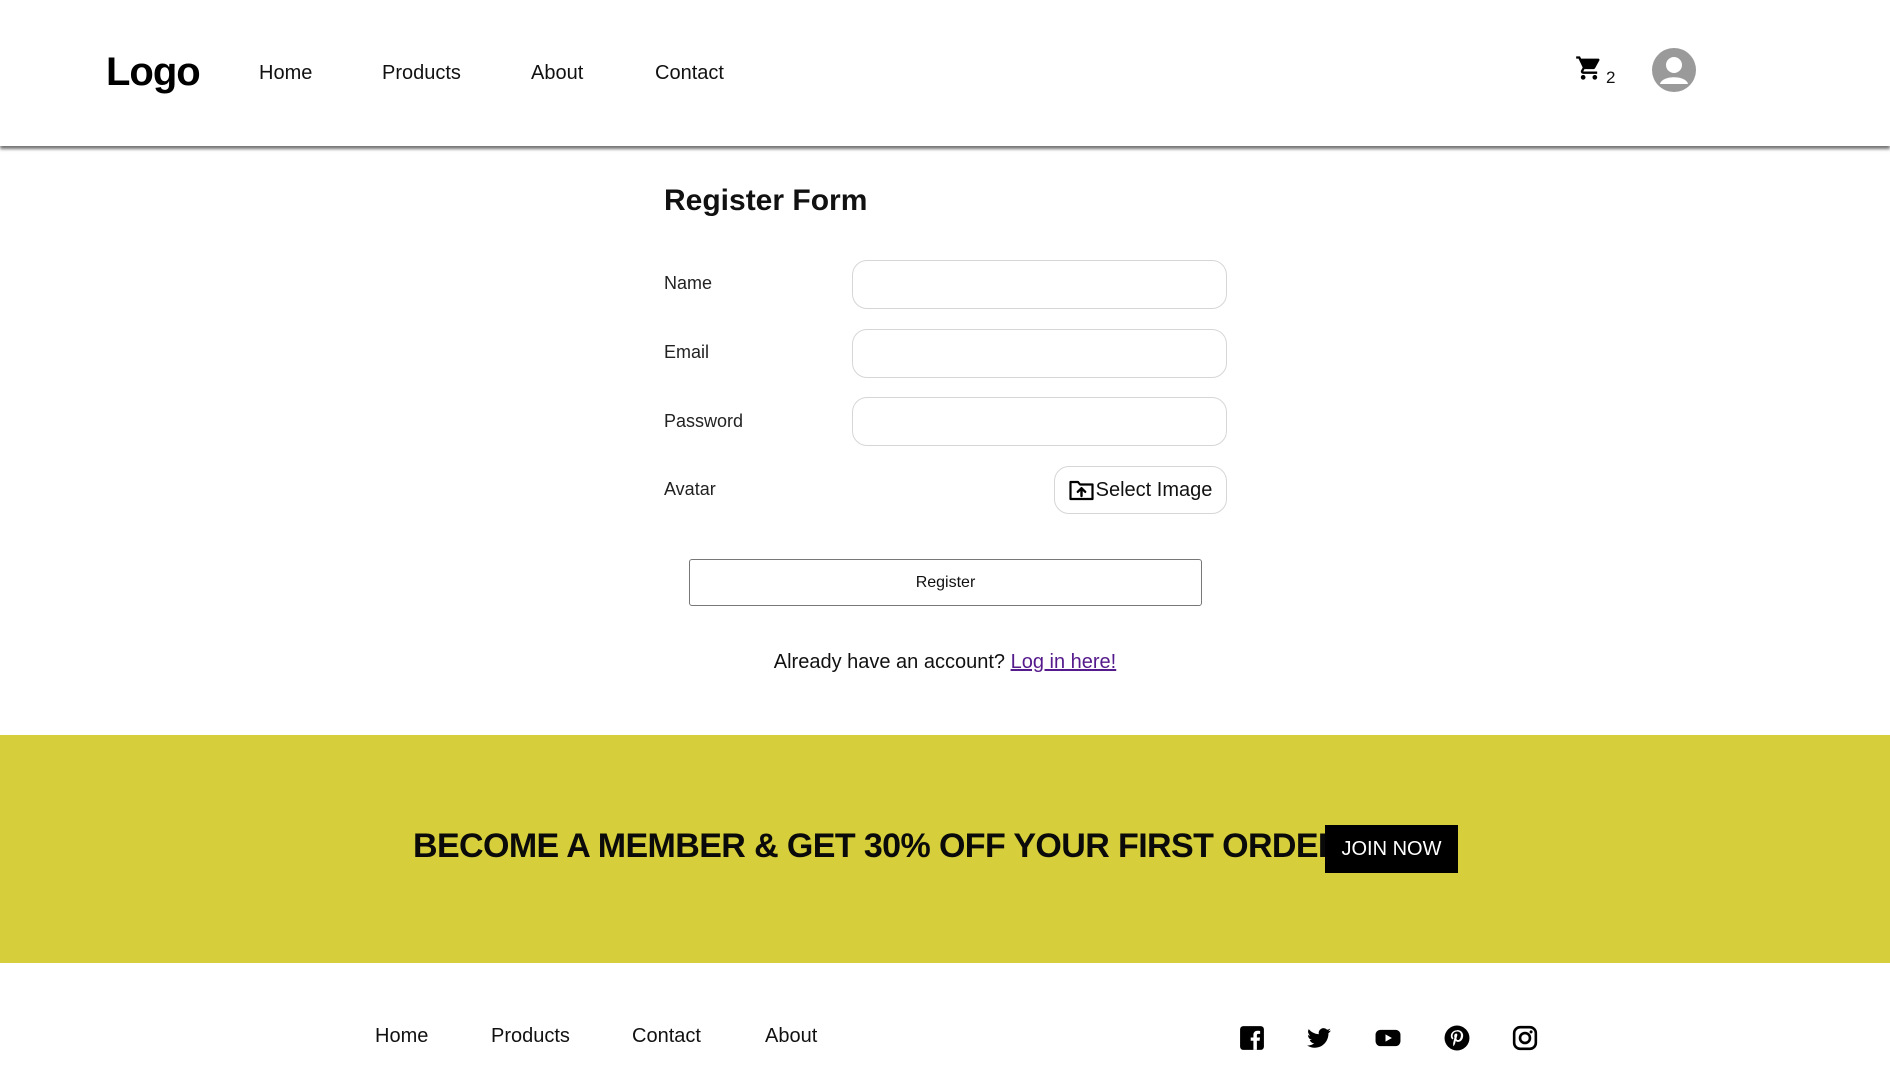 The height and width of the screenshot is (1078, 1890). What do you see at coordinates (666, 1036) in the screenshot?
I see `footer-link-contact: Contact` at bounding box center [666, 1036].